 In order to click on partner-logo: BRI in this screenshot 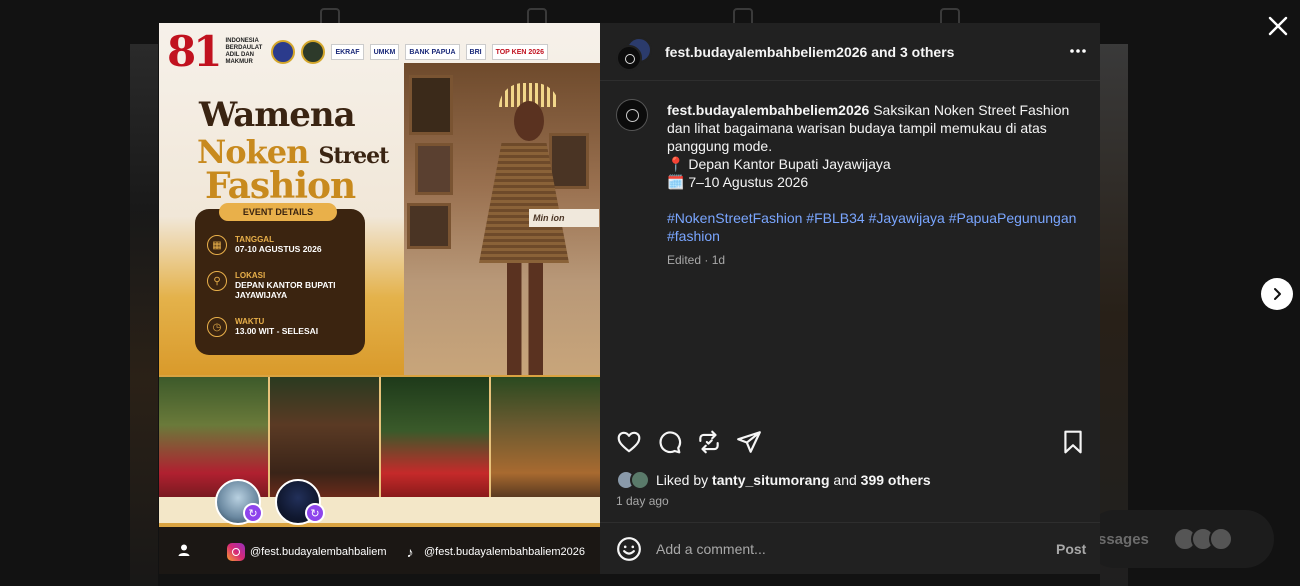, I will do `click(475, 52)`.